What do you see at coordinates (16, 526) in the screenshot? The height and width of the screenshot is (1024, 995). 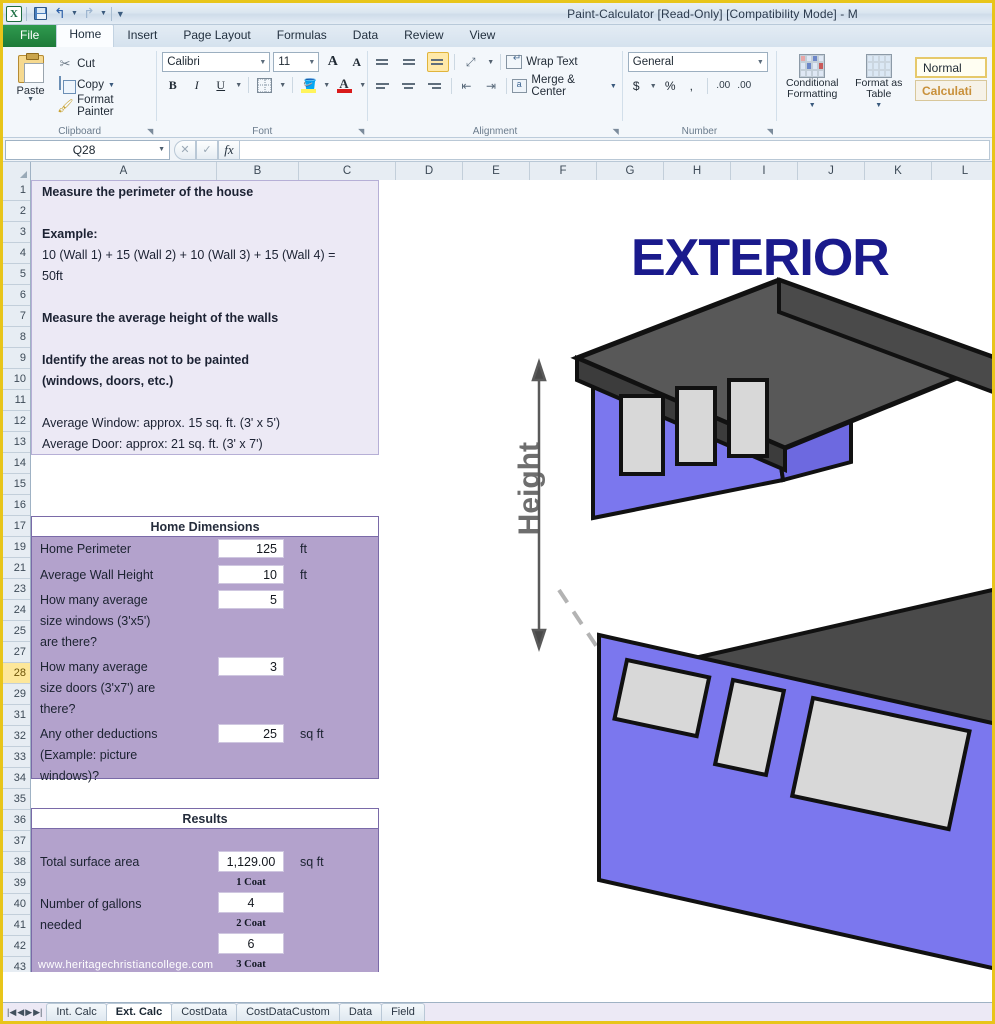 I see `row-header-17: 17` at bounding box center [16, 526].